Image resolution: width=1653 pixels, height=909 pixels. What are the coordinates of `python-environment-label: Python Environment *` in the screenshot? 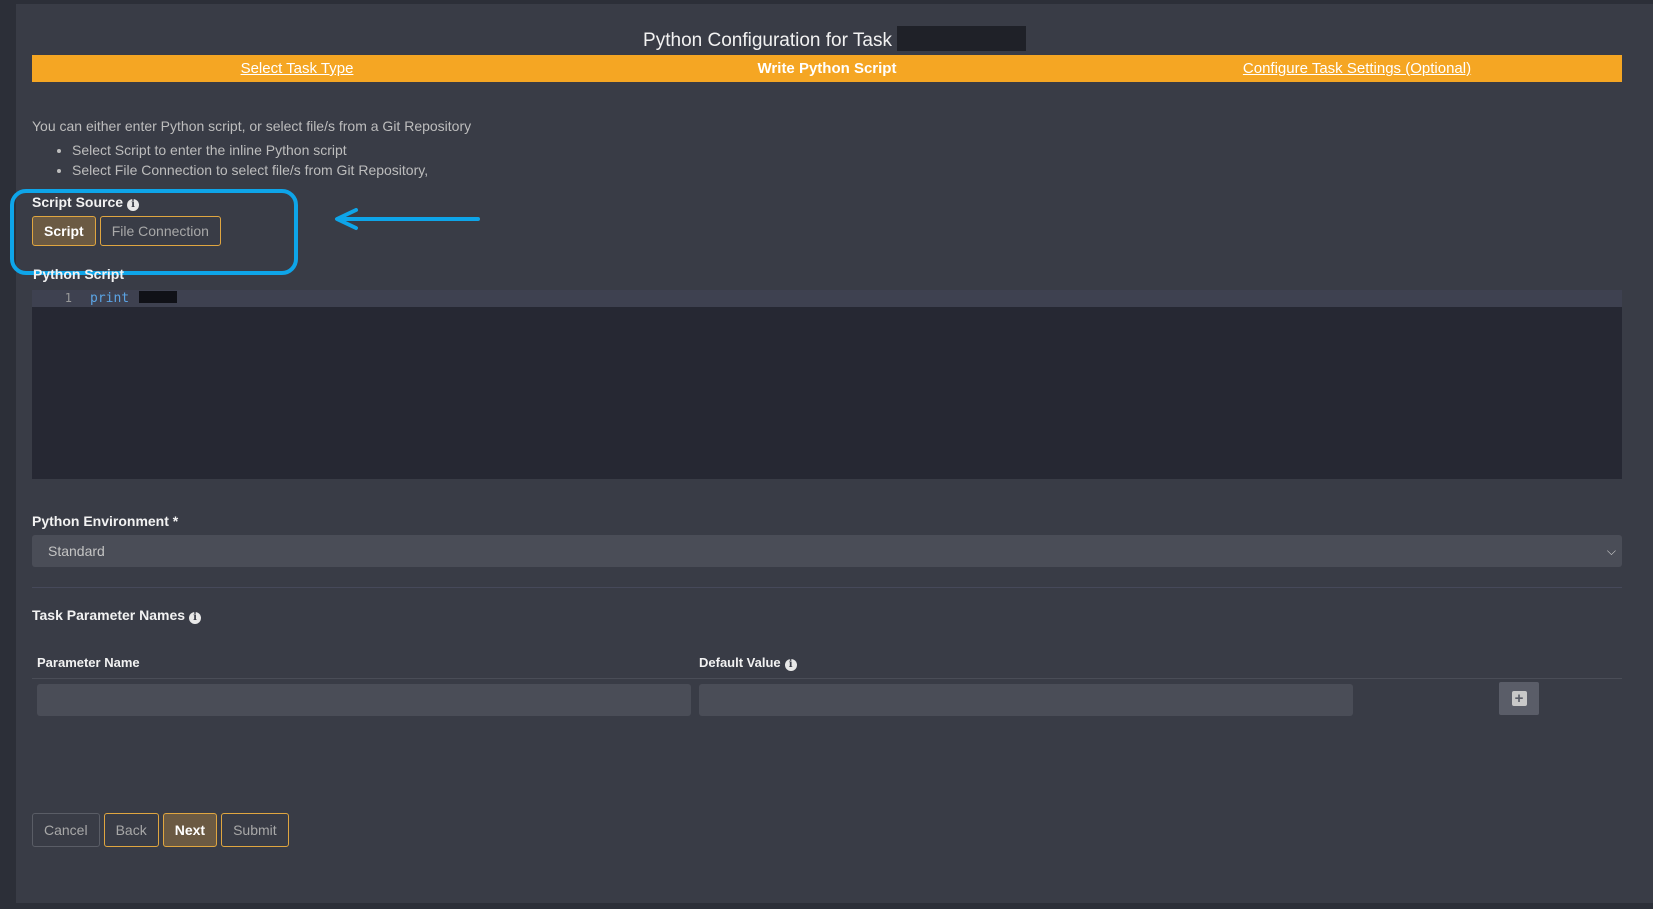 It's located at (105, 521).